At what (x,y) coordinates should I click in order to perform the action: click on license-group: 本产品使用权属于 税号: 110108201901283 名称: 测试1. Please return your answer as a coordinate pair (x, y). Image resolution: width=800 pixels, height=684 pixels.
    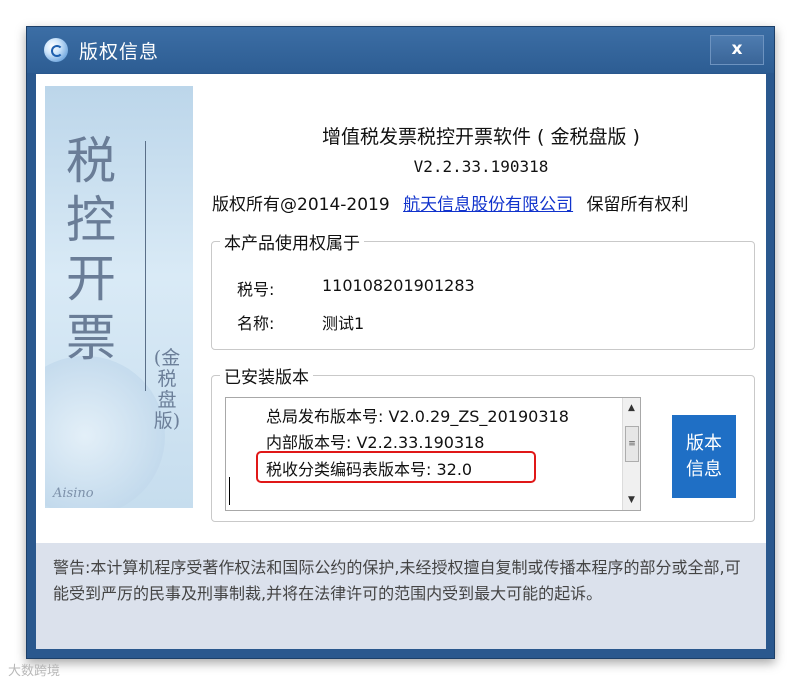
    Looking at the image, I should click on (483, 289).